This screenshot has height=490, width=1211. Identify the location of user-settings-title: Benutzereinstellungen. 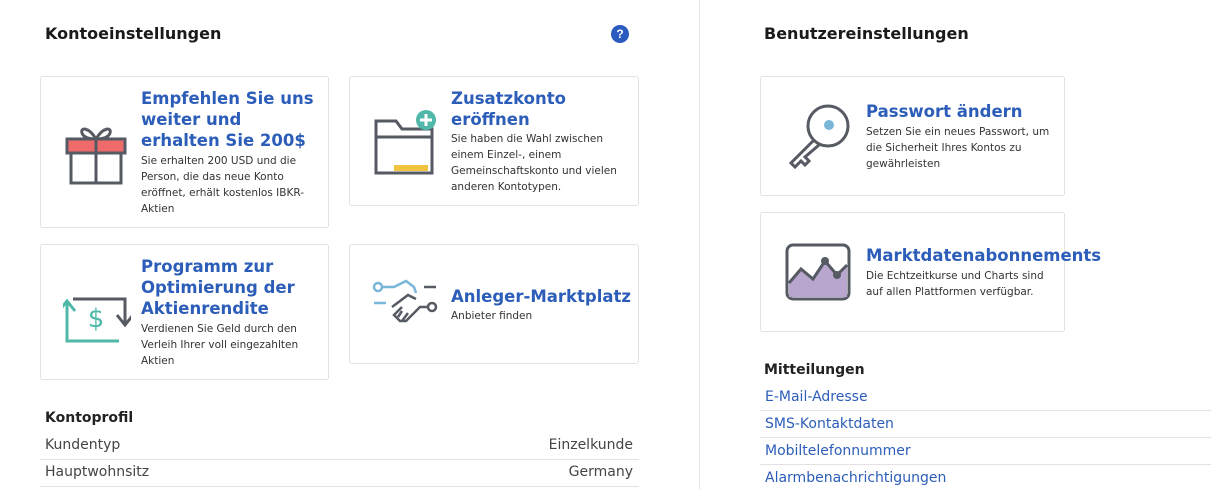
(866, 33).